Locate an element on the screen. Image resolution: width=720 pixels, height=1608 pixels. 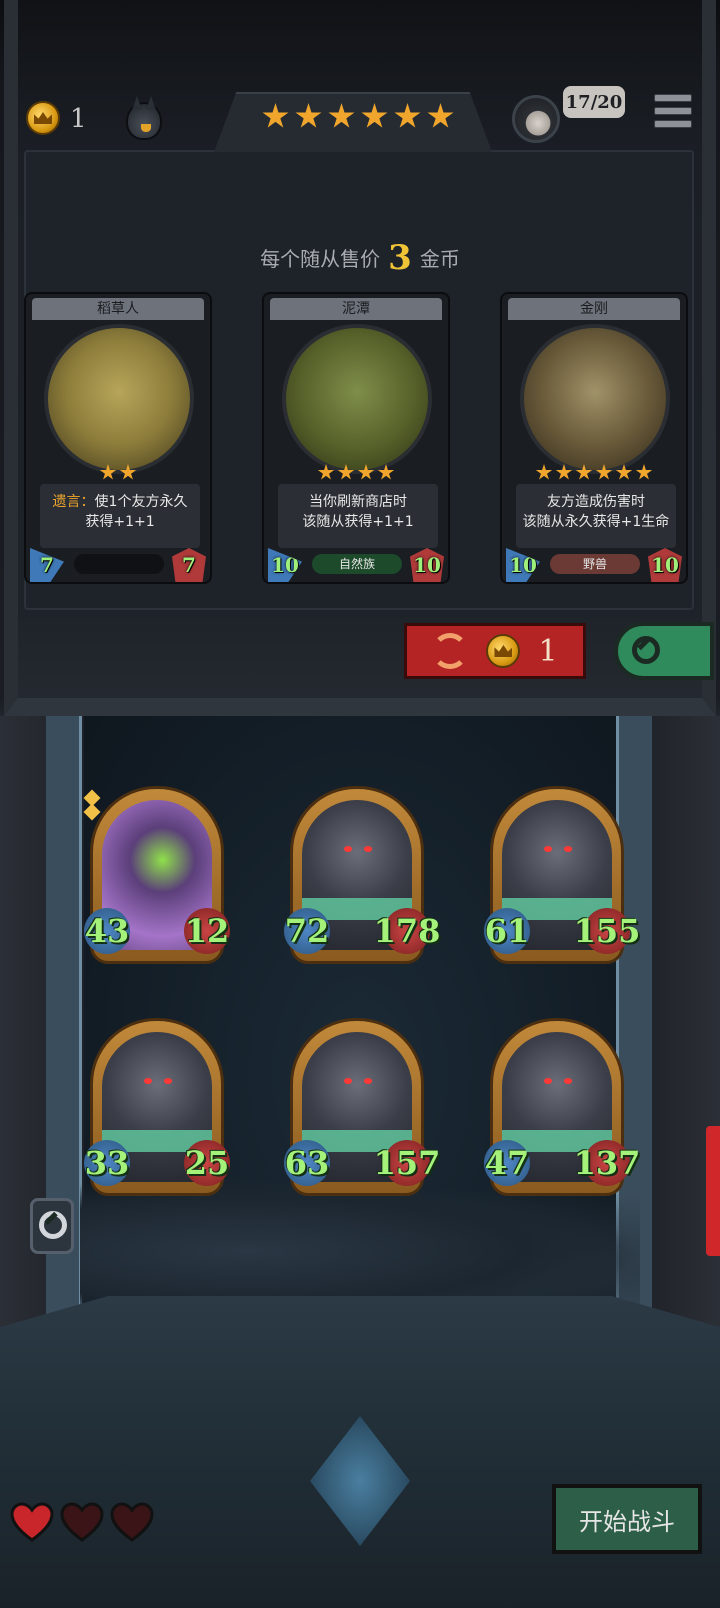
card-art-gorilla is located at coordinates (595, 399).